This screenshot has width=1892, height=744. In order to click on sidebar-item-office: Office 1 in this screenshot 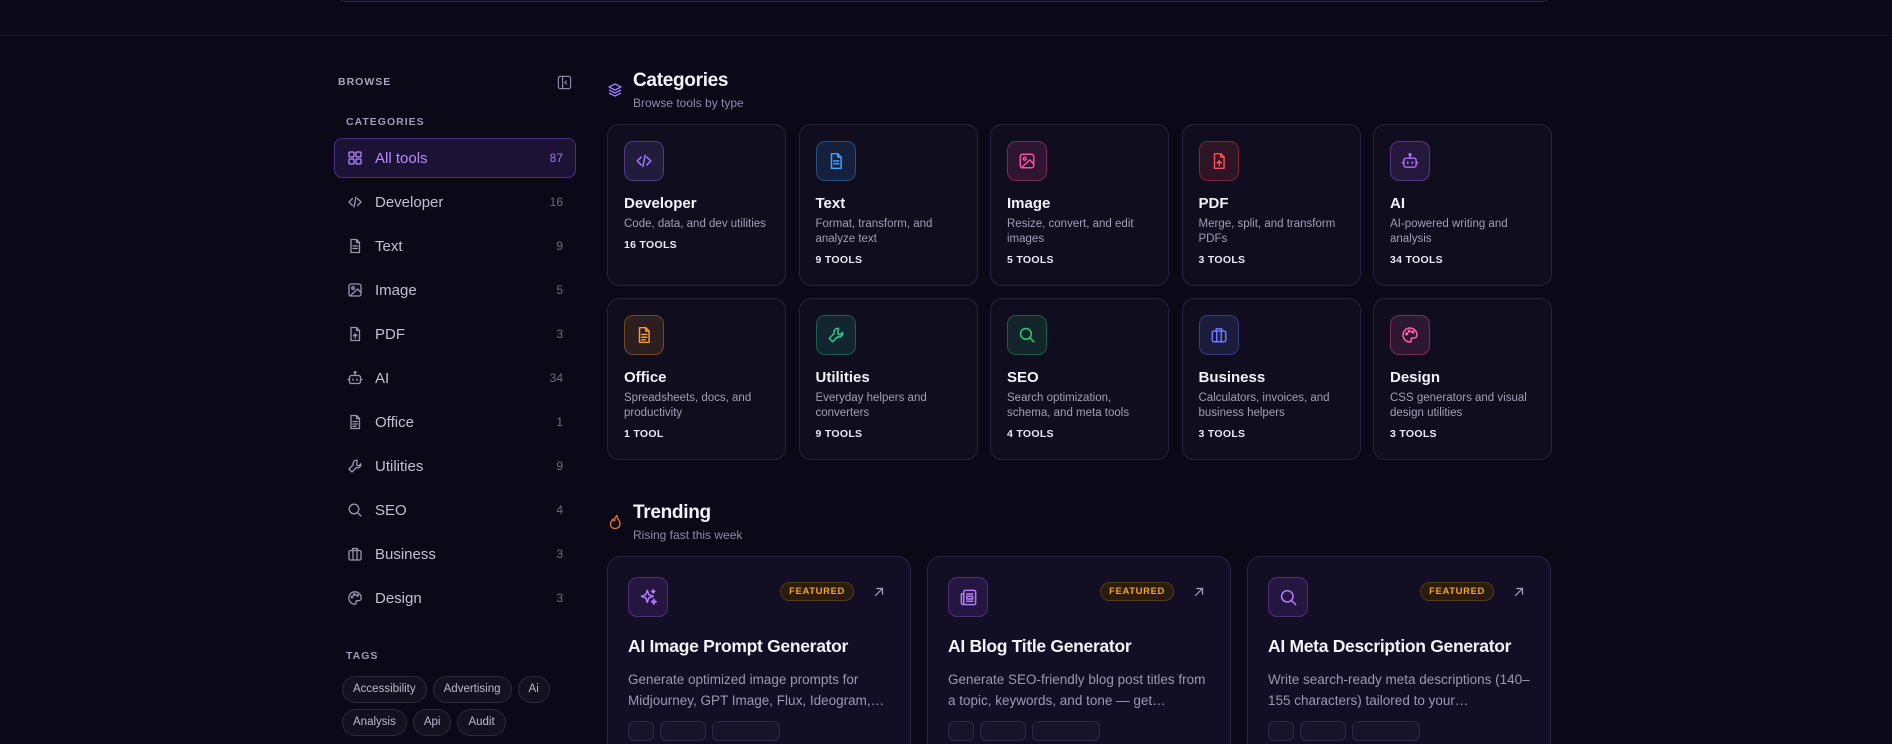, I will do `click(455, 422)`.